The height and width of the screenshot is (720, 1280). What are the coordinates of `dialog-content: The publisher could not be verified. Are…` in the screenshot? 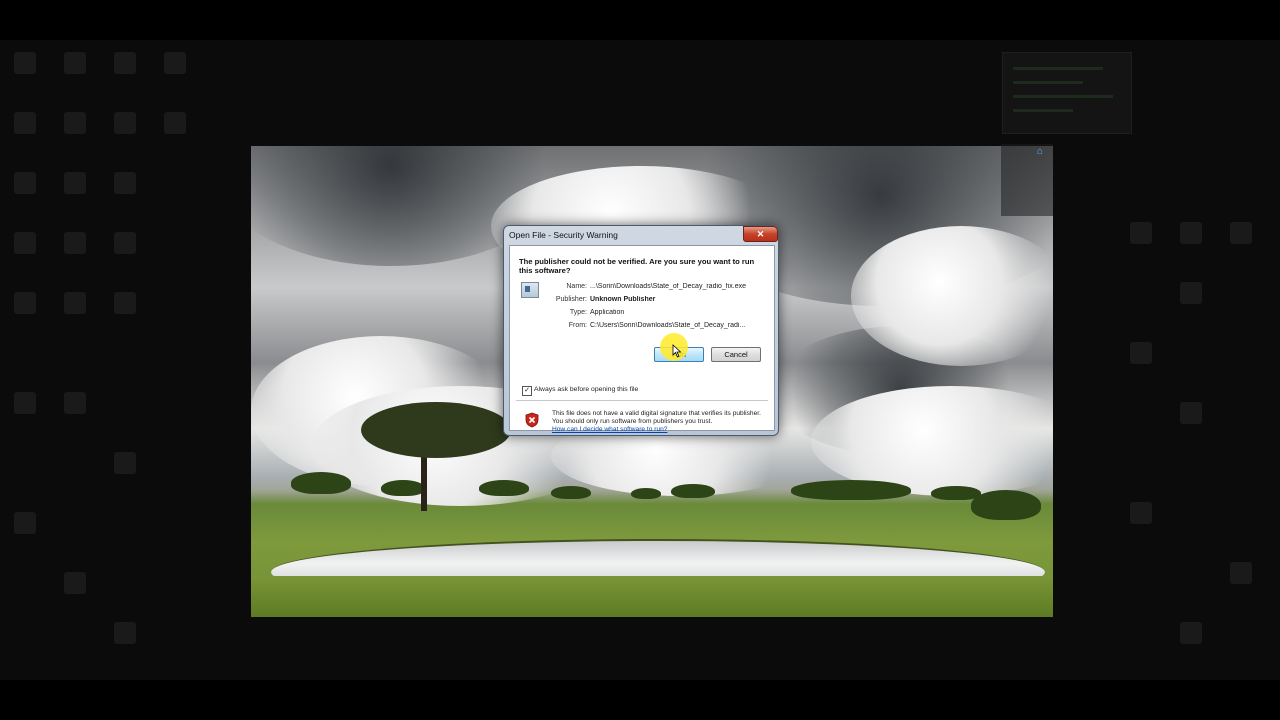 It's located at (642, 339).